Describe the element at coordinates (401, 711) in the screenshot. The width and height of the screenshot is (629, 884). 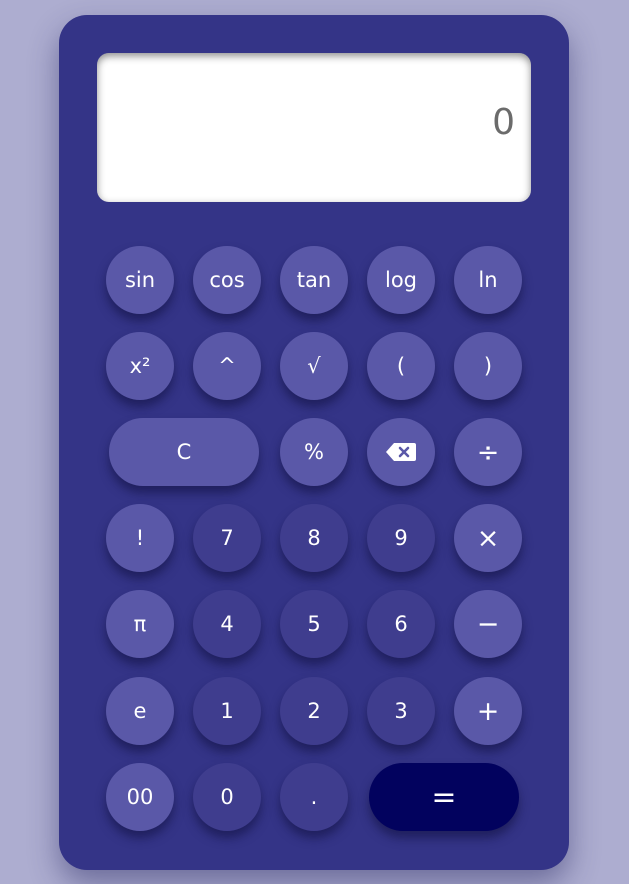
I see `digit-3-button: 3` at that location.